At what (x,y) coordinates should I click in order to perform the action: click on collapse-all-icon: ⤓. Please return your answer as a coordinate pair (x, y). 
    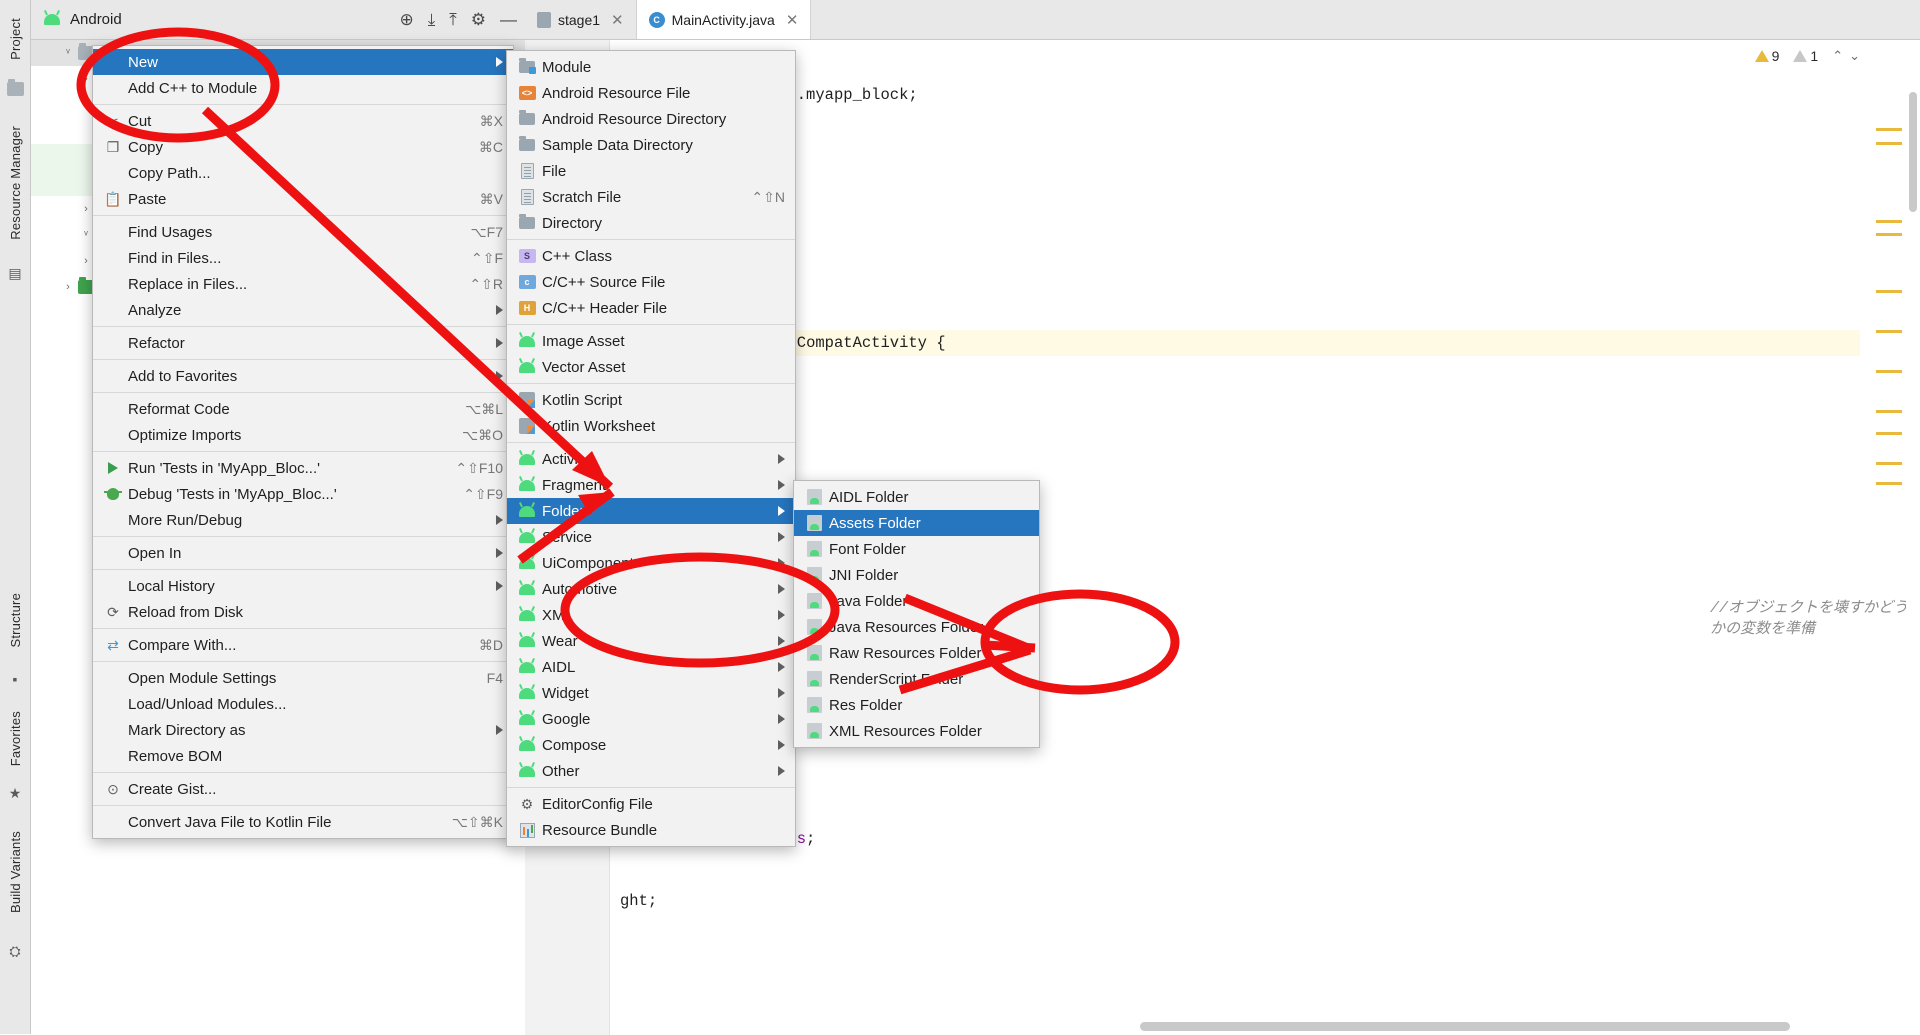
    Looking at the image, I should click on (432, 19).